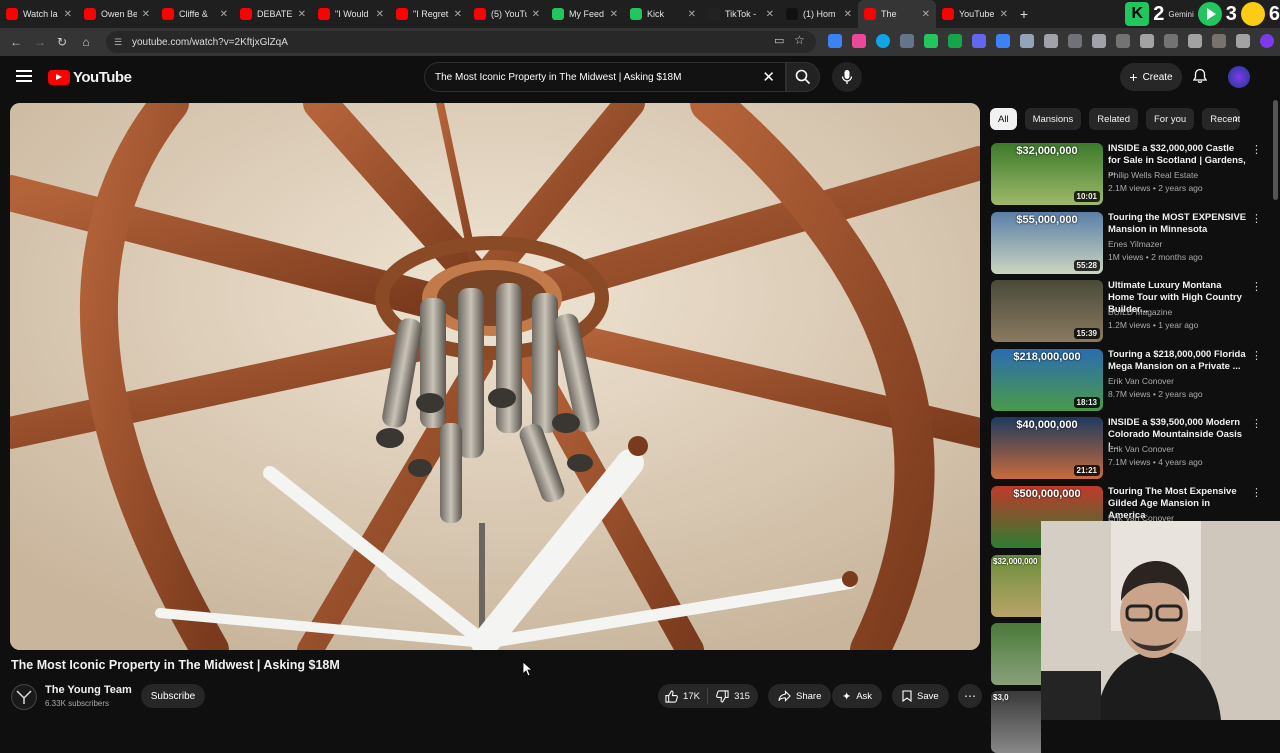  What do you see at coordinates (24, 76) in the screenshot?
I see `hamburger-icon` at bounding box center [24, 76].